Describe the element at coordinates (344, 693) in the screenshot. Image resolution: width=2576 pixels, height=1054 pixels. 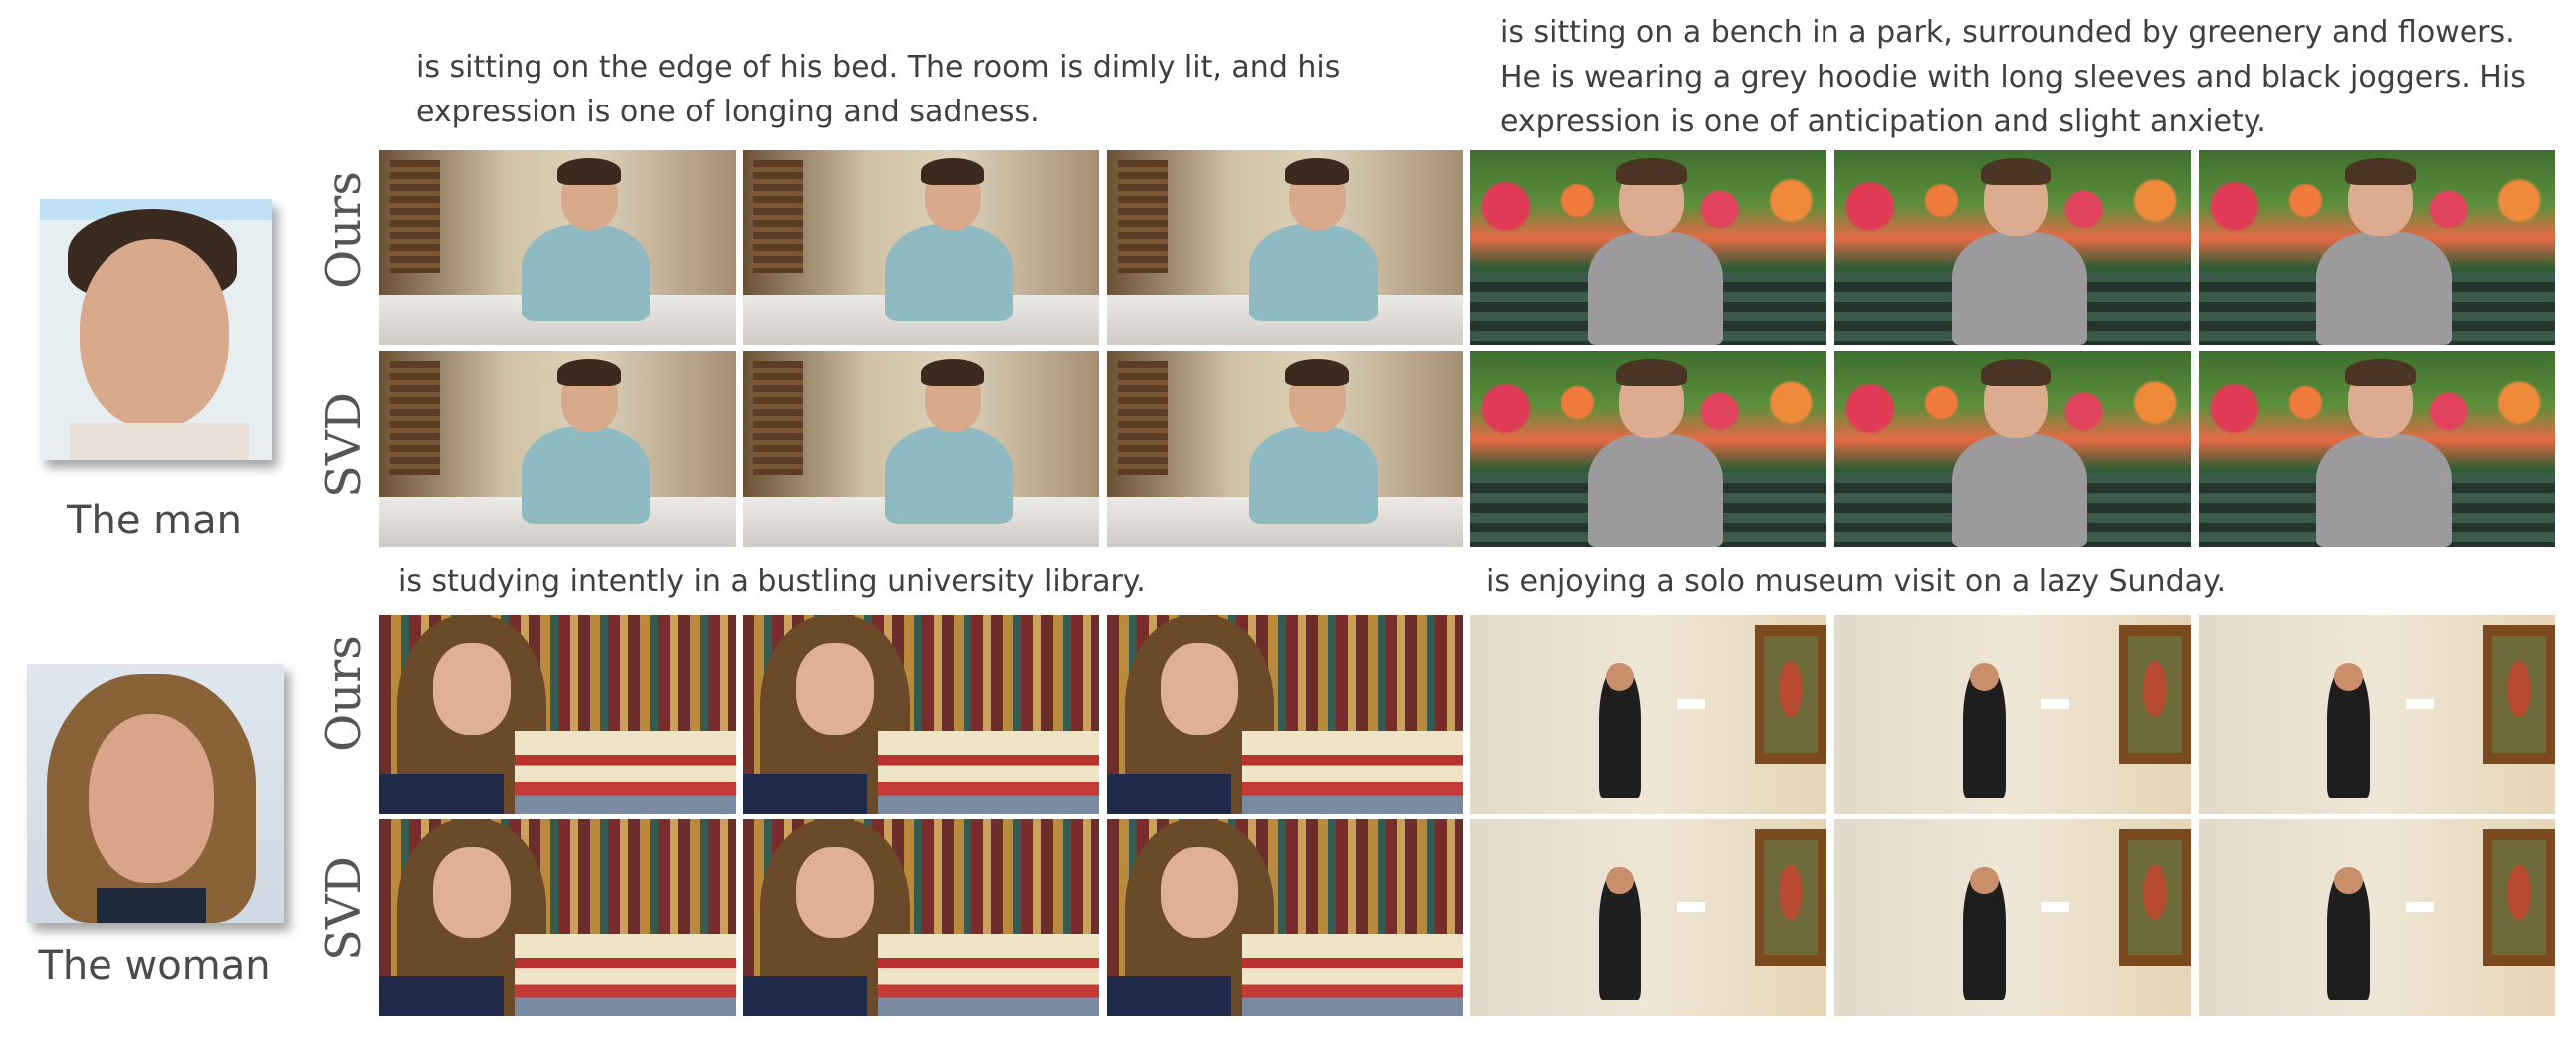
I see `row-label-ours-woman: Ours` at that location.